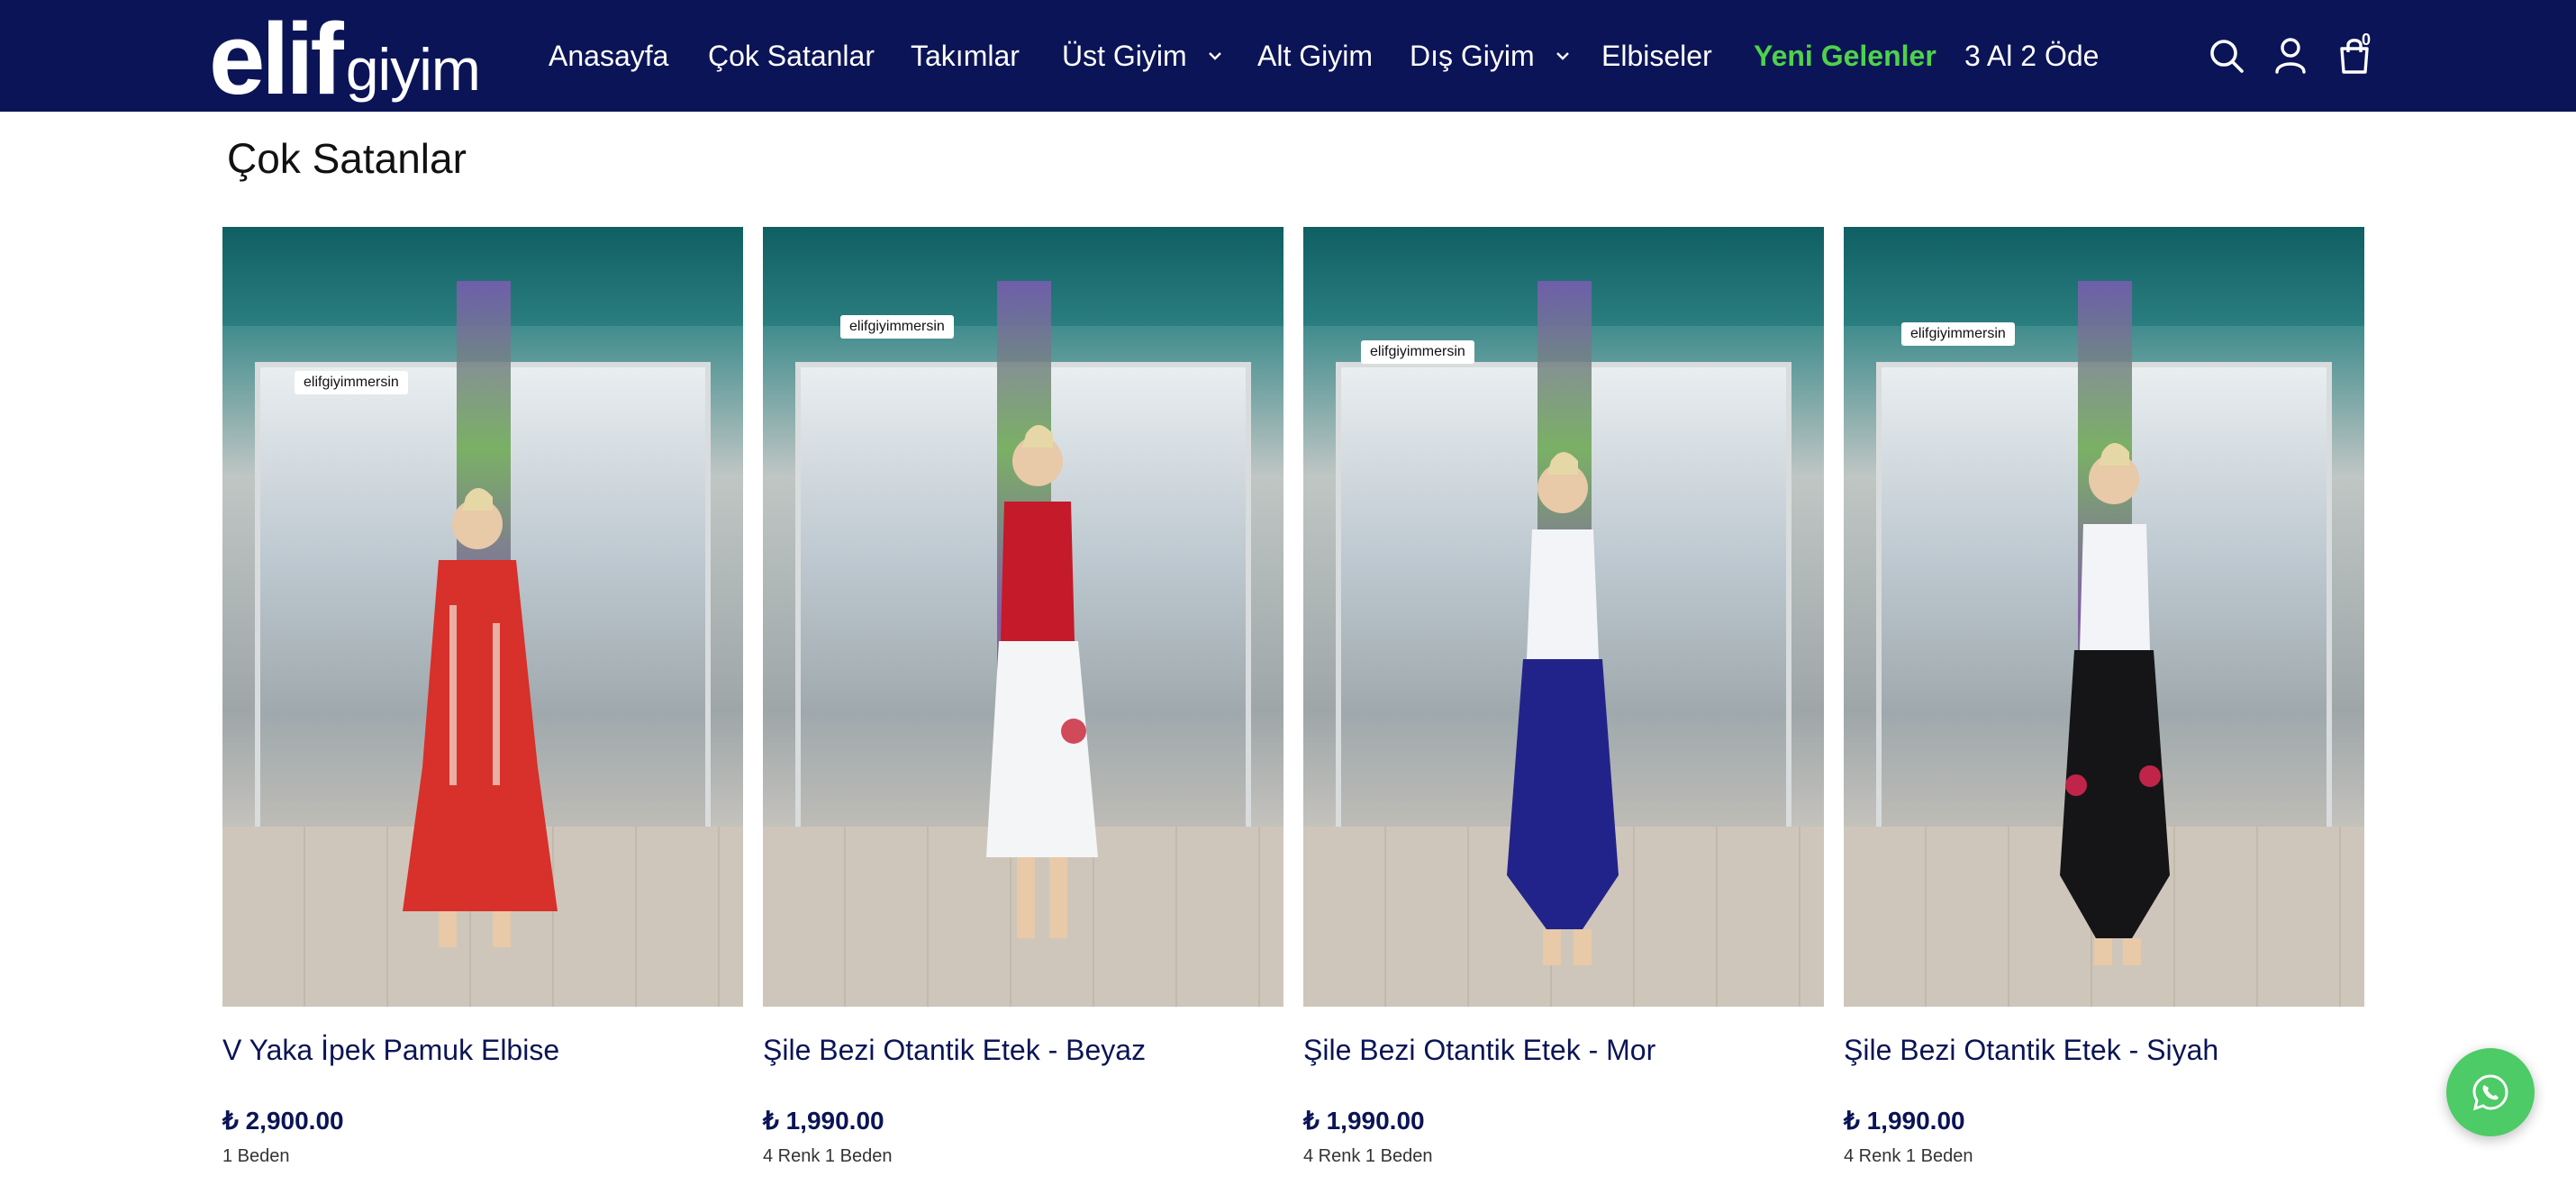 This screenshot has width=2576, height=1194. I want to click on nav-item-alt-giyim: Alt Giyim, so click(1315, 56).